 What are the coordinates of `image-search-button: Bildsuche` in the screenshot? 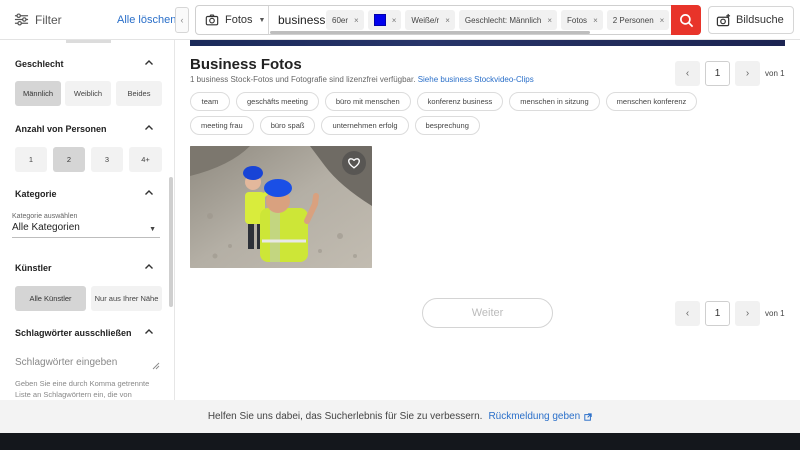 It's located at (751, 20).